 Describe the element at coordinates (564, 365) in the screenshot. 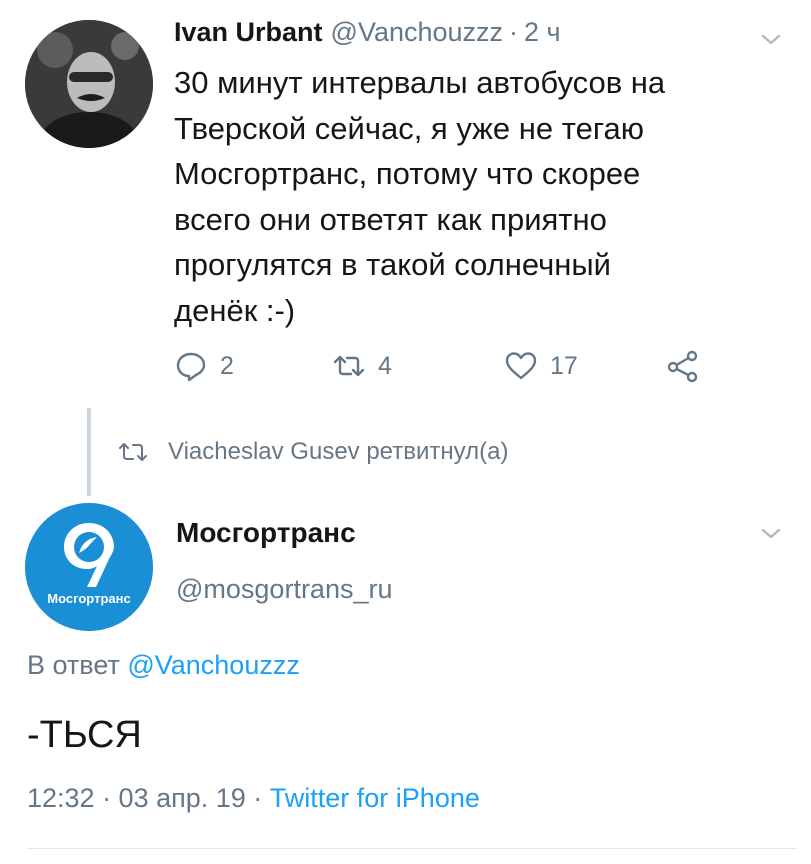

I see `like-count: 17` at that location.